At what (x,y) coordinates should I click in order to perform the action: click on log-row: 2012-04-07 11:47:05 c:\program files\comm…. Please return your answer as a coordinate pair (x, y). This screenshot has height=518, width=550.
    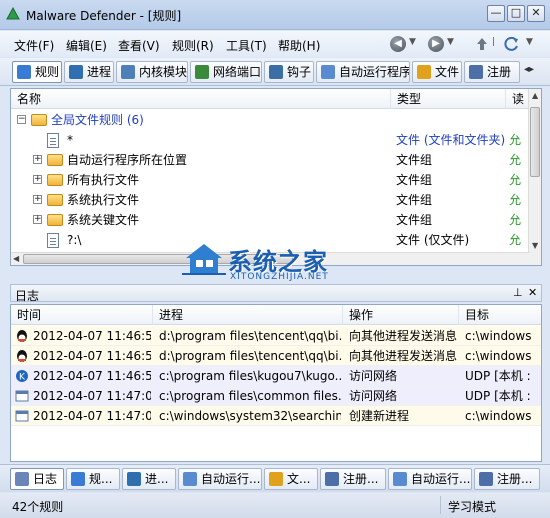
    Looking at the image, I should click on (276, 396).